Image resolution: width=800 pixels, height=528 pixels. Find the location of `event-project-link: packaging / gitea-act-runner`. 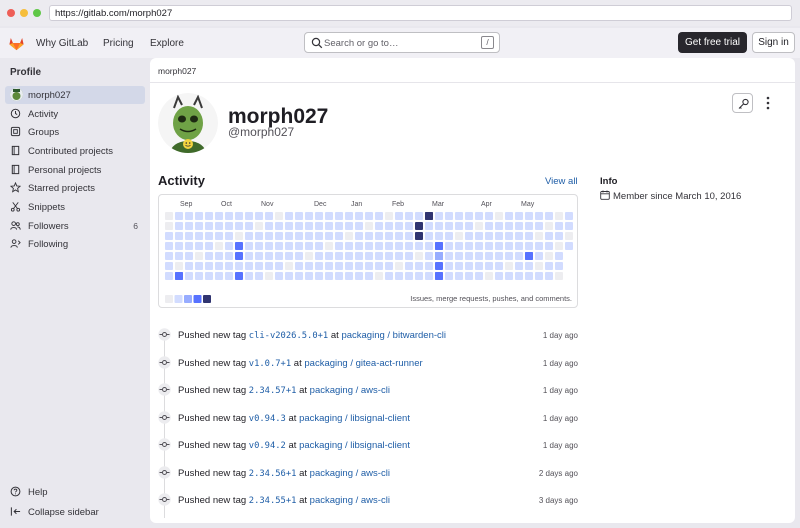

event-project-link: packaging / gitea-act-runner is located at coordinates (363, 363).